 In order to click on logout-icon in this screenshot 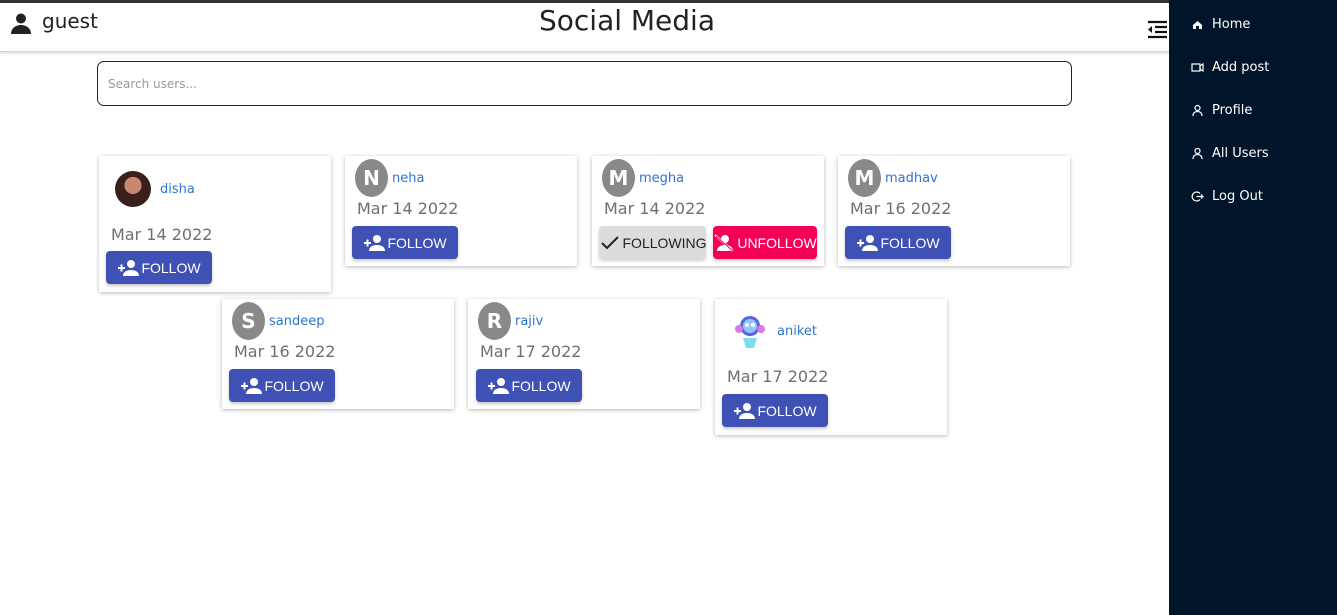, I will do `click(1197, 196)`.